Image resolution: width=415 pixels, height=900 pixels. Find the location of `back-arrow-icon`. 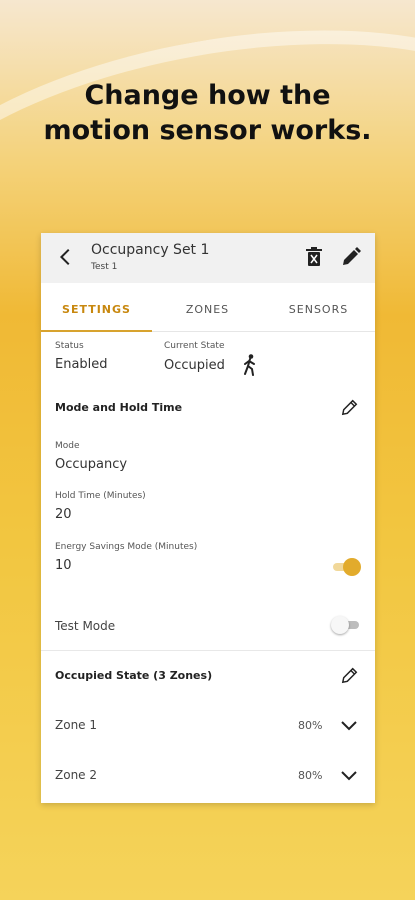

back-arrow-icon is located at coordinates (66, 257).